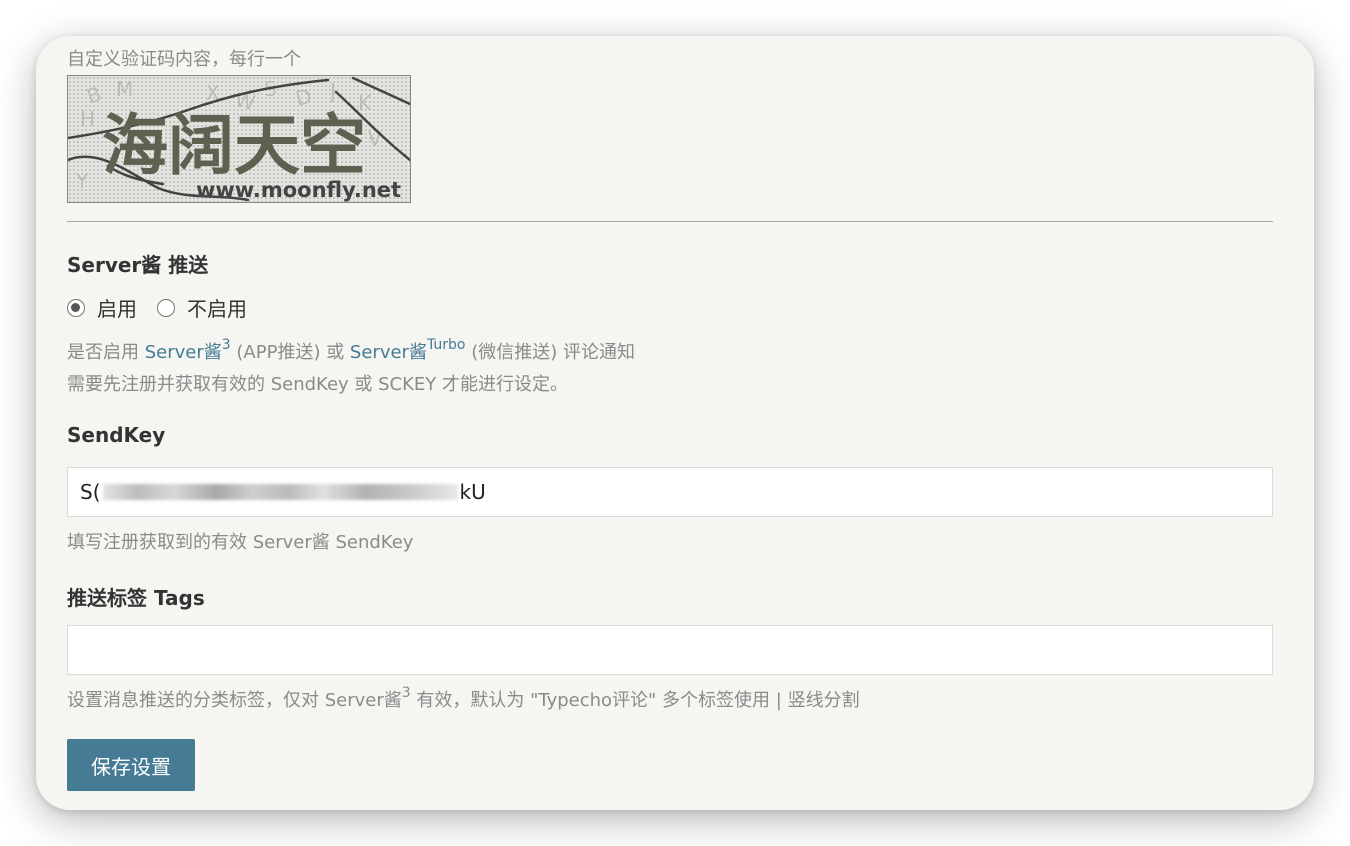 This screenshot has height=846, width=1350. I want to click on sendkey-description: 填写注册获取到的有效 Server酱 SendKey, so click(240, 542).